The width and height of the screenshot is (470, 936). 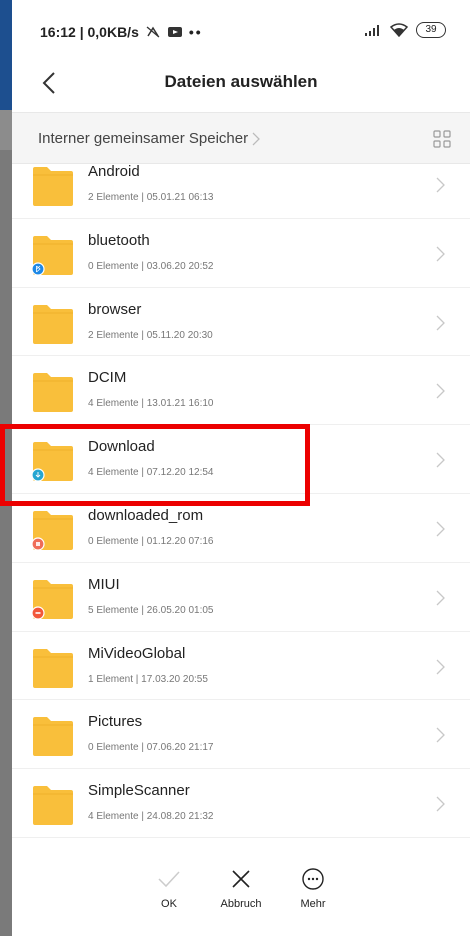 I want to click on folder-meta: 2 Elemente | 05.11.20 20:30, so click(x=150, y=335).